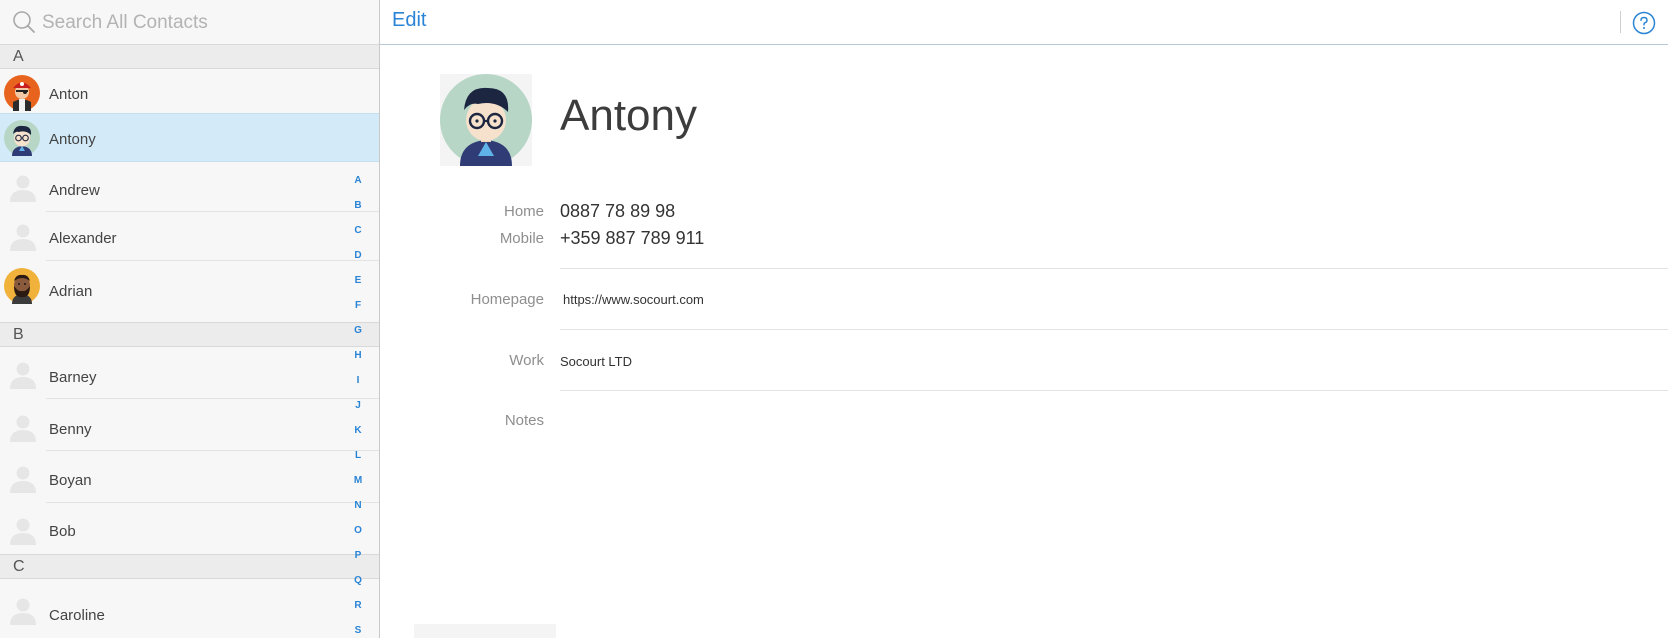 The width and height of the screenshot is (1668, 638). I want to click on search-icon, so click(24, 22).